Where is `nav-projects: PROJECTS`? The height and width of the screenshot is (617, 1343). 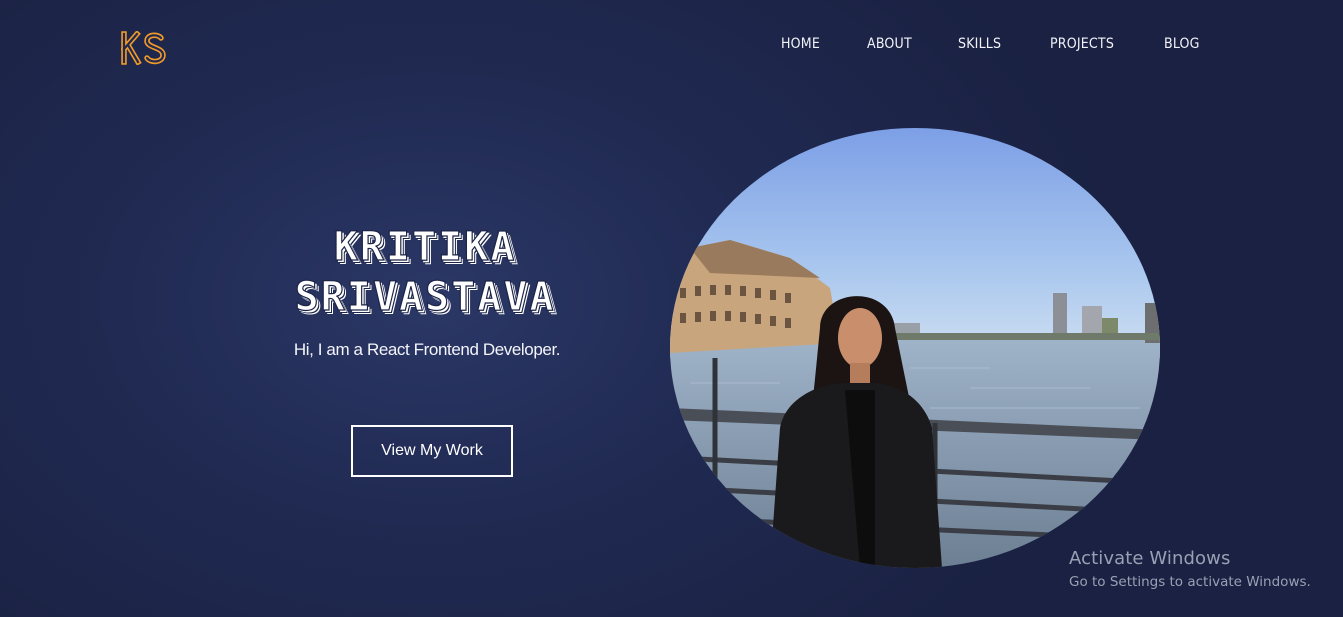
nav-projects: PROJECTS is located at coordinates (1082, 44).